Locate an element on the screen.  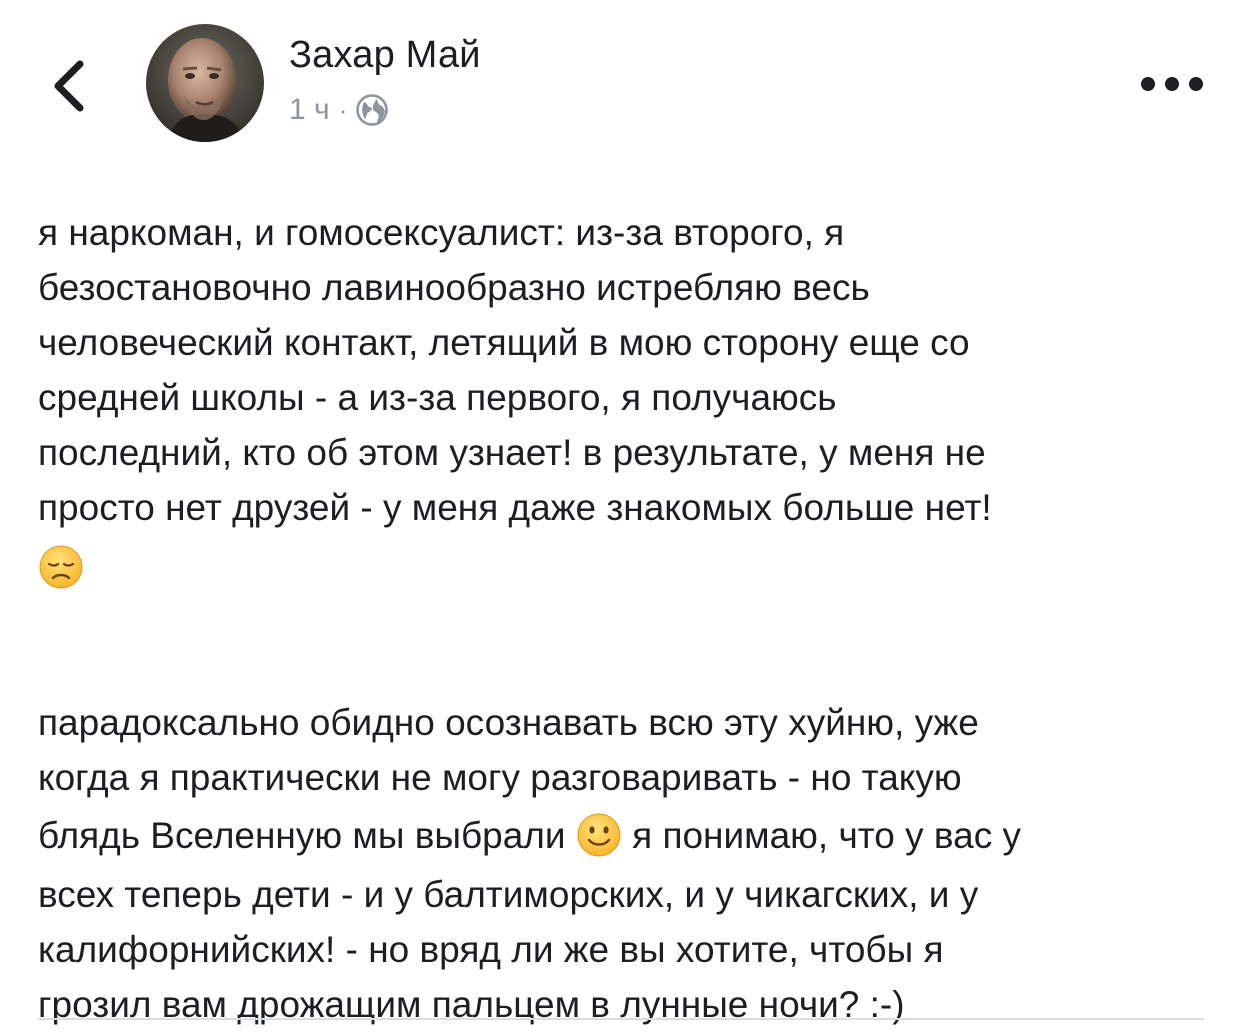
disappointed-face-emoji is located at coordinates (61, 567).